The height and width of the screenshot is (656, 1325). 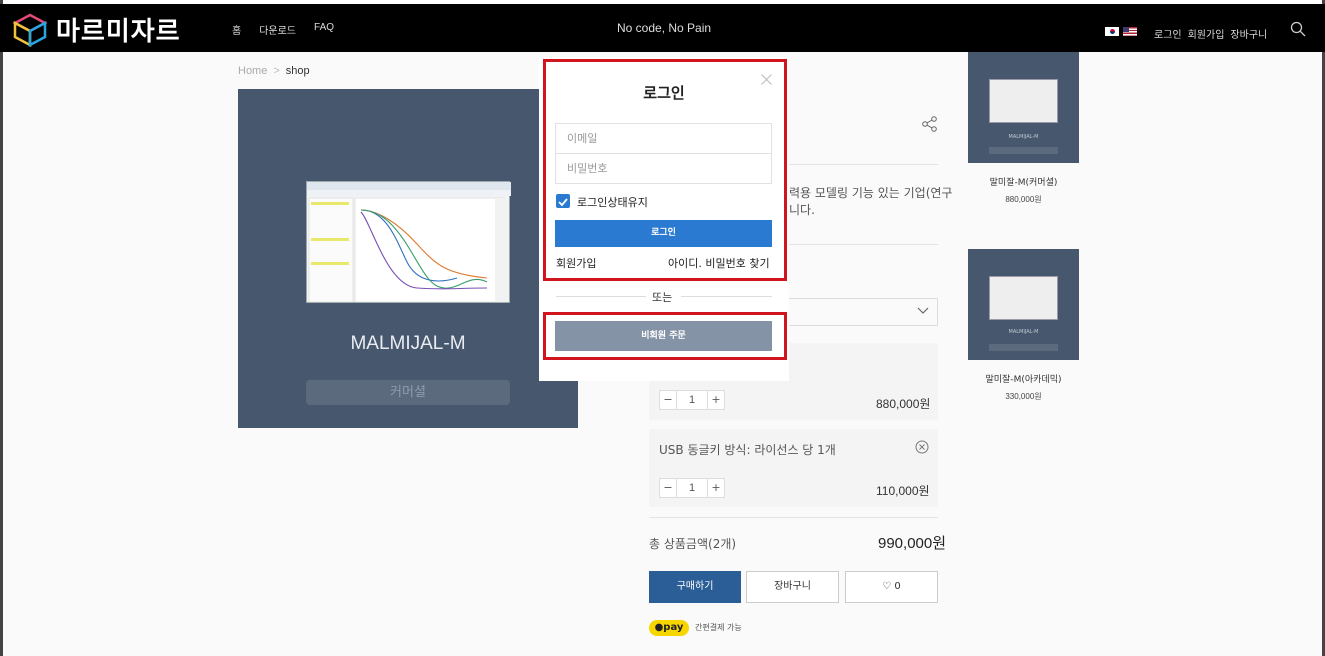 I want to click on product-description-line: 력용 모델링 기능 있는 기업(연구, so click(x=871, y=193).